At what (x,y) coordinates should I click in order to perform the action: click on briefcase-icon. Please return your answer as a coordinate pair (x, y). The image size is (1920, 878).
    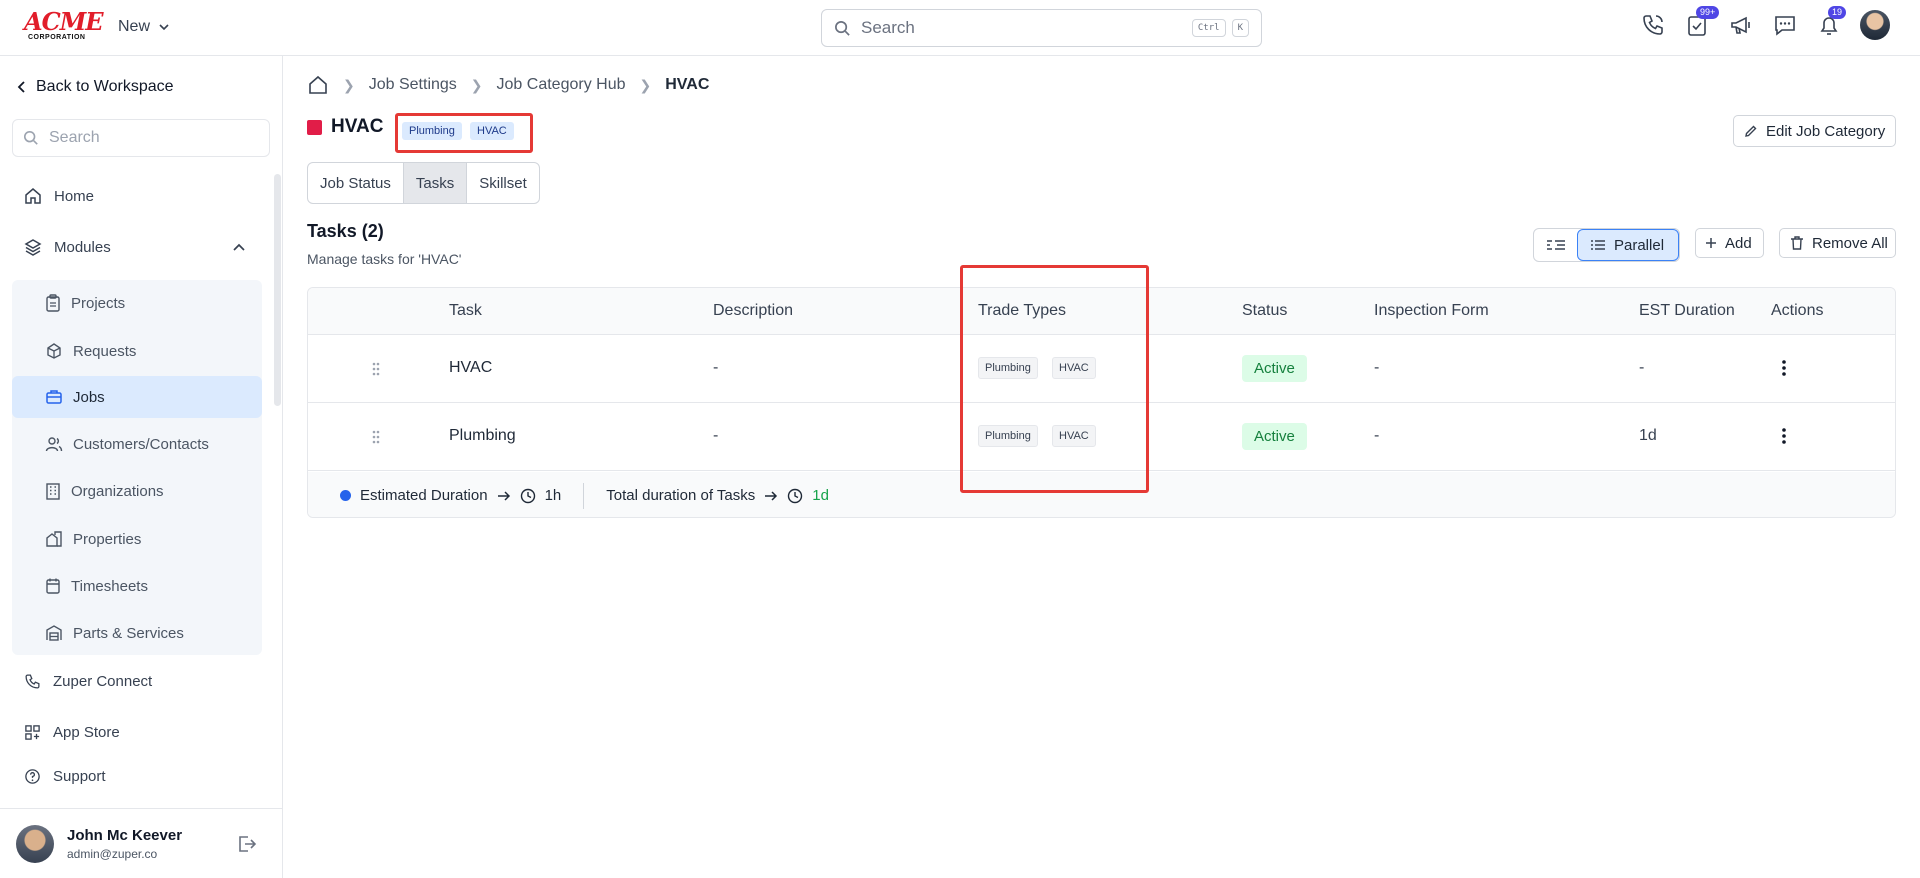
    Looking at the image, I should click on (54, 397).